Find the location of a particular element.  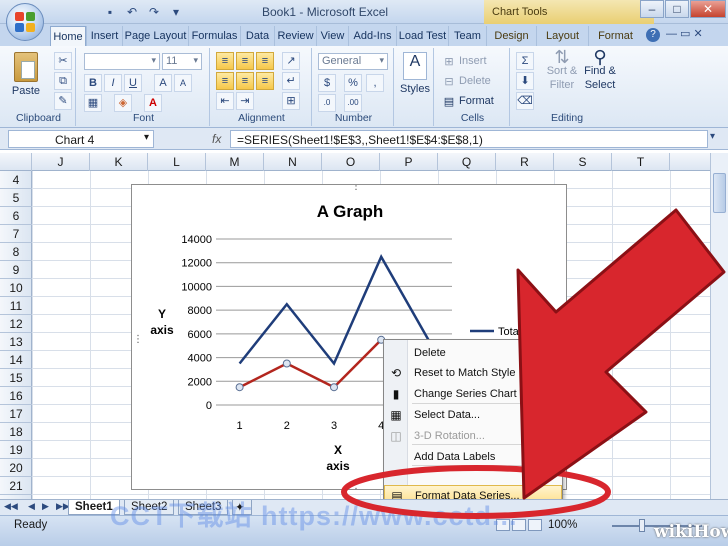

increase-indent-icon: ⇥ is located at coordinates (245, 101).